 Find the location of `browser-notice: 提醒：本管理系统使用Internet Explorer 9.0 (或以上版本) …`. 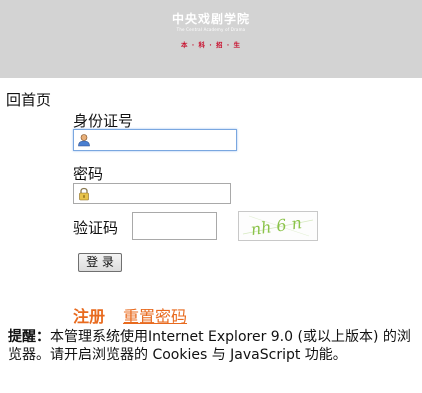

browser-notice: 提醒：本管理系统使用Internet Explorer 9.0 (或以上版本) … is located at coordinates (213, 346).